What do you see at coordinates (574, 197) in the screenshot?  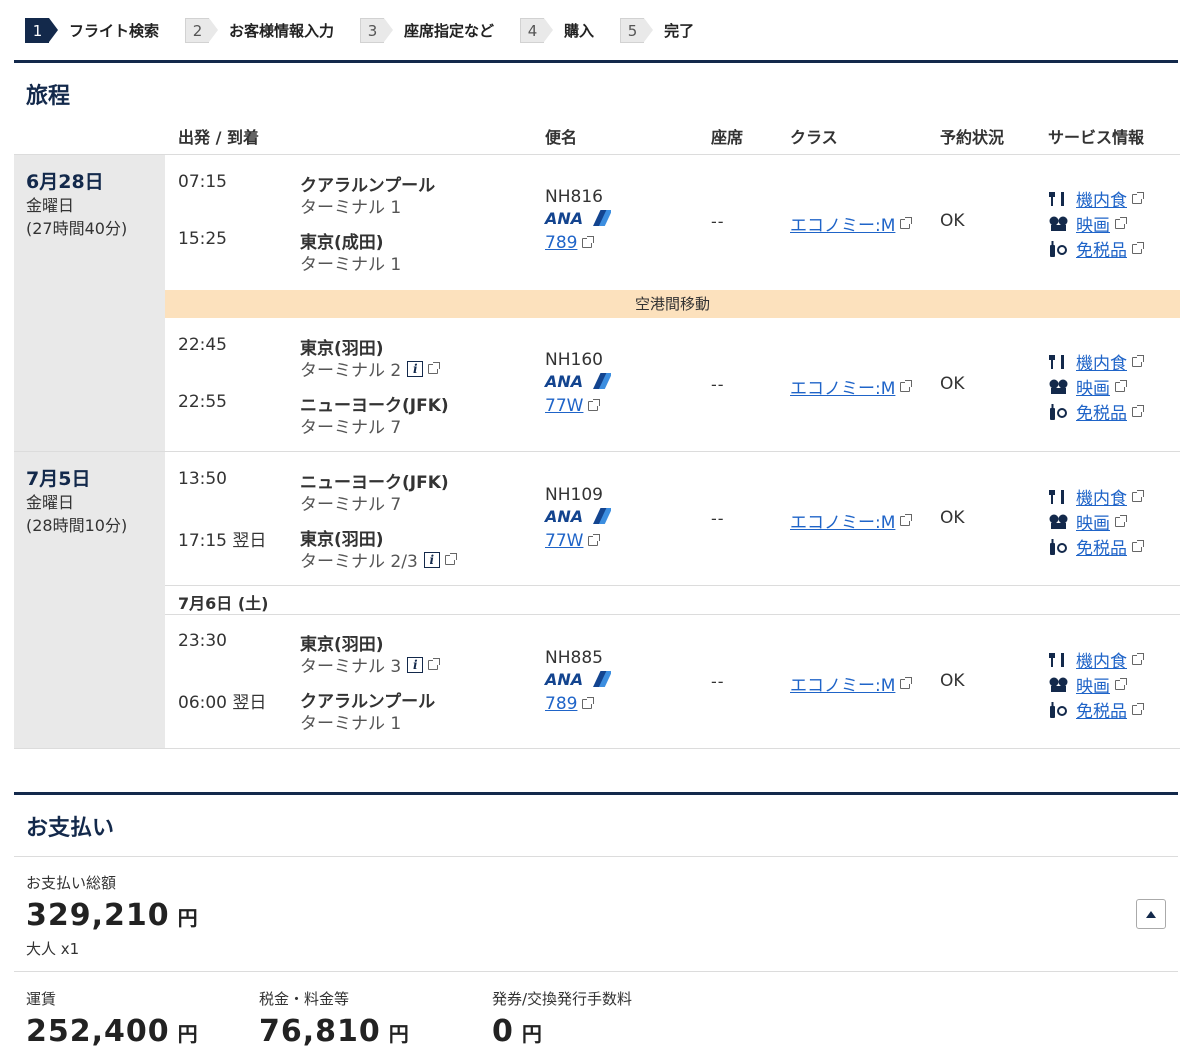 I see `flight-number: NH816` at bounding box center [574, 197].